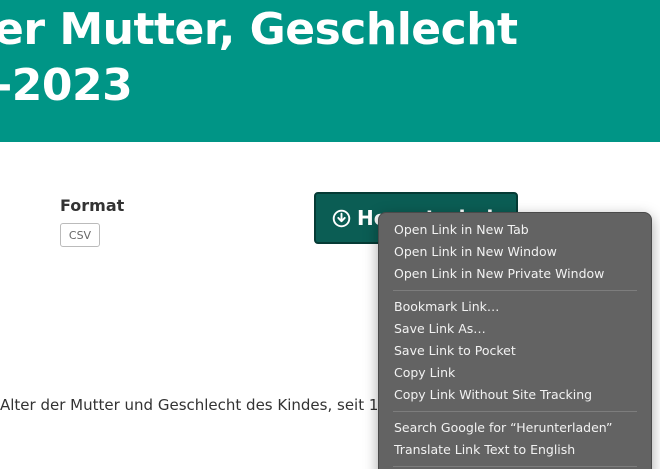 The width and height of the screenshot is (660, 469). Describe the element at coordinates (515, 230) in the screenshot. I see `menu-item-open-new-tab: Open Link in New Tab` at that location.